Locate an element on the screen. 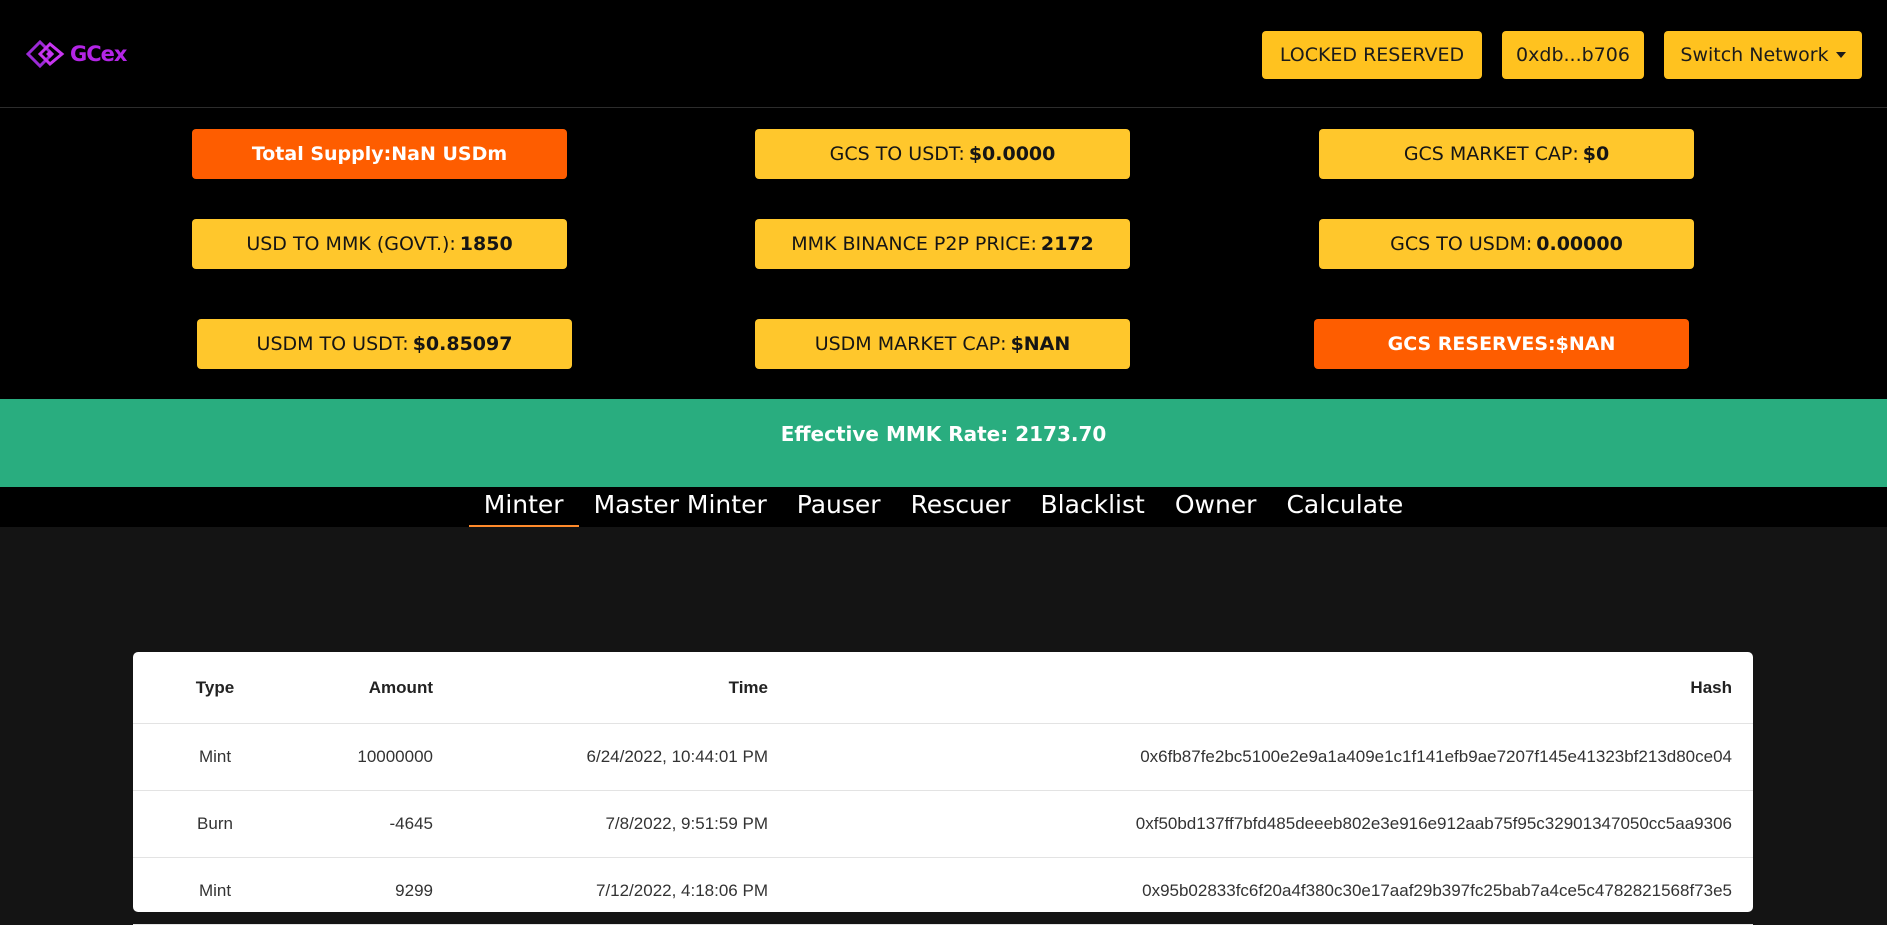 The height and width of the screenshot is (925, 1887). tab-owner: Owner is located at coordinates (1216, 507).